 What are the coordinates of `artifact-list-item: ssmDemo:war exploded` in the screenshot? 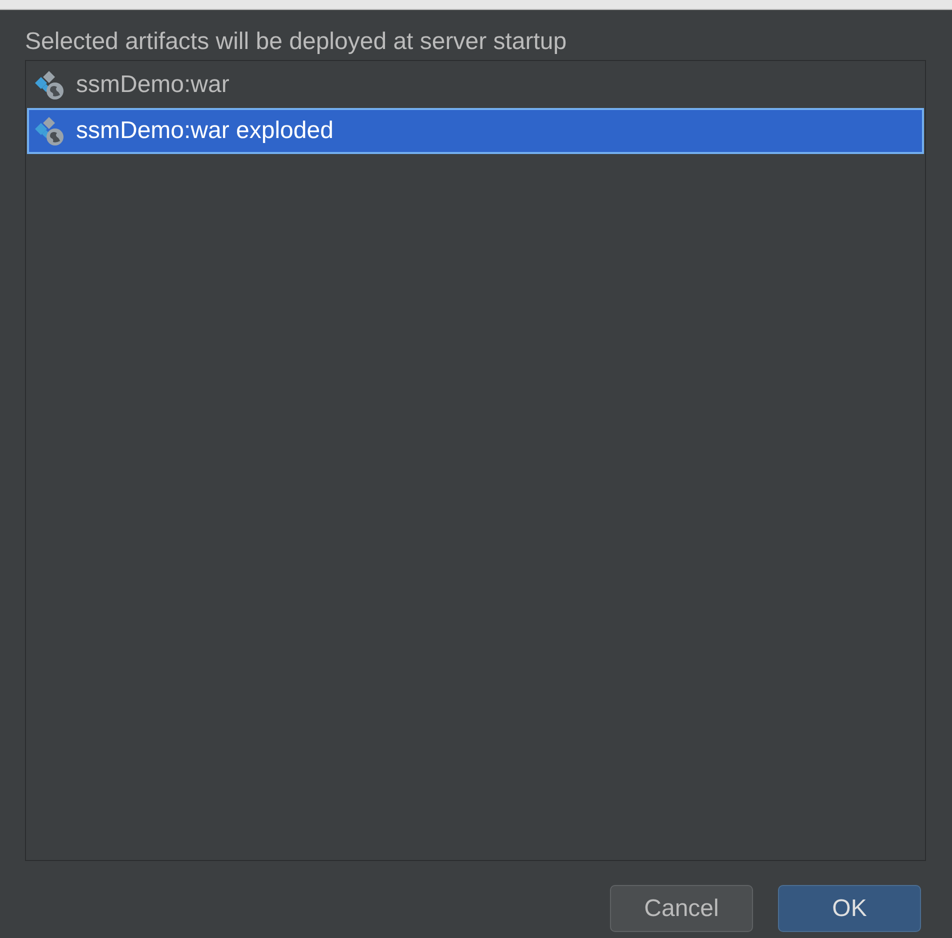 It's located at (475, 131).